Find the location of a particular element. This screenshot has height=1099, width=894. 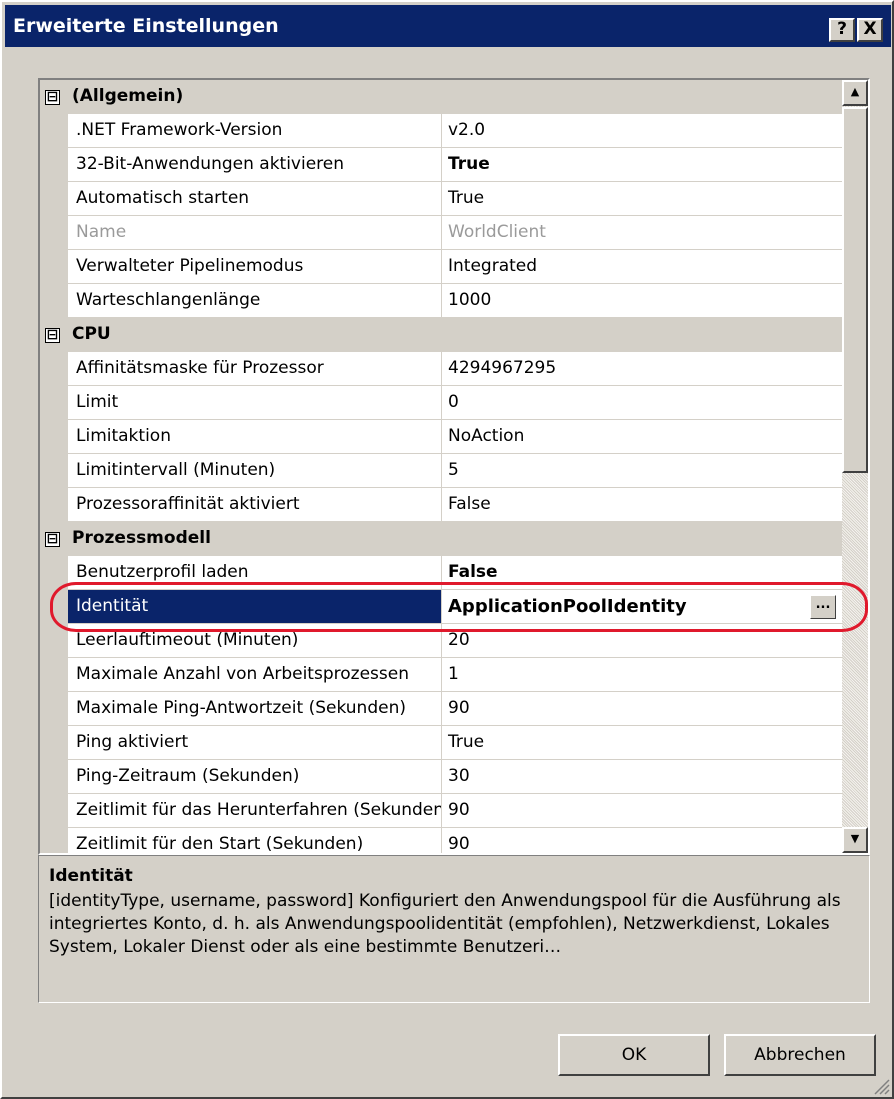

property-name: Warteschlangenlänge is located at coordinates (255, 301).